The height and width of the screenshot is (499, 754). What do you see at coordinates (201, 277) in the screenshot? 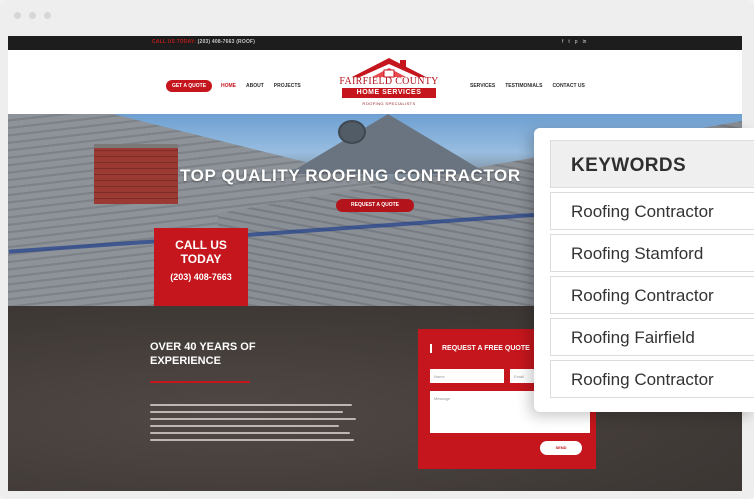
I see `call-box-number: (203) 408-7663` at bounding box center [201, 277].